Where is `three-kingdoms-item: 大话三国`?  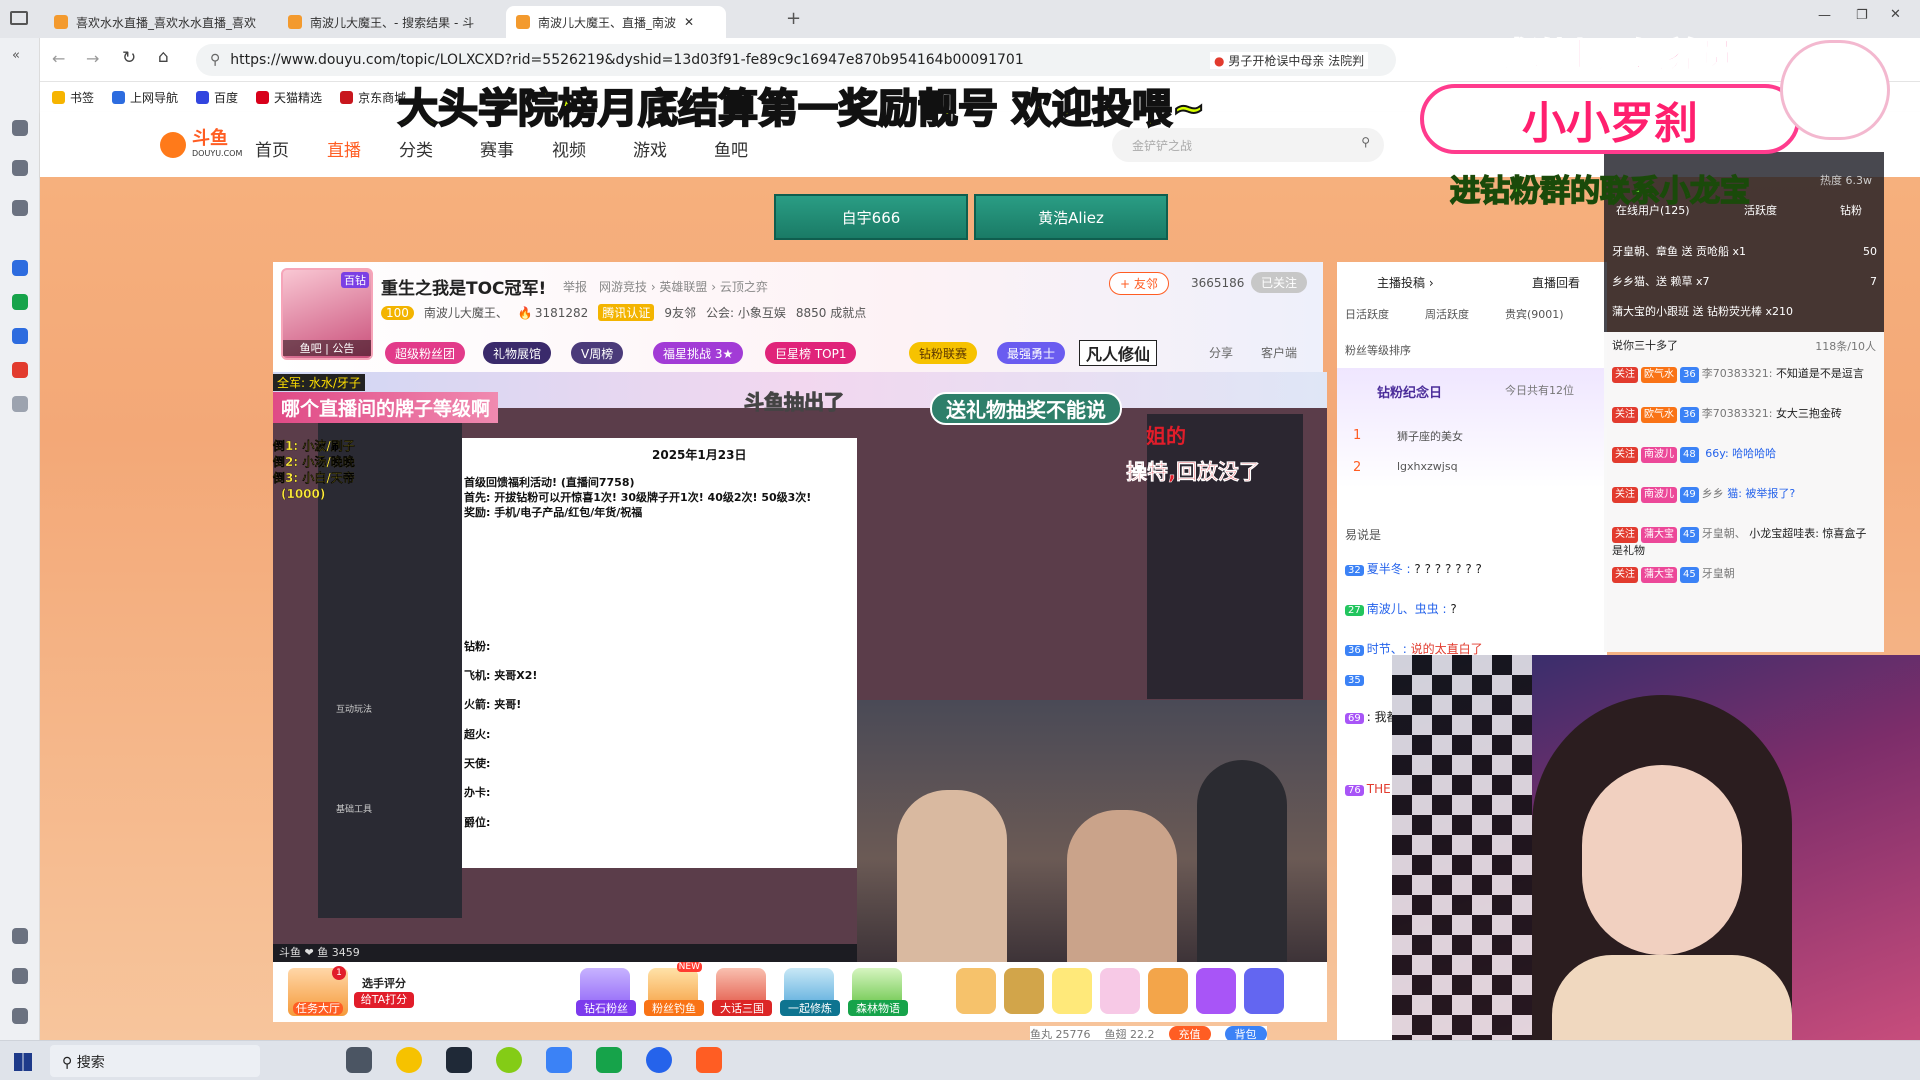
three-kingdoms-item: 大话三国 is located at coordinates (742, 992).